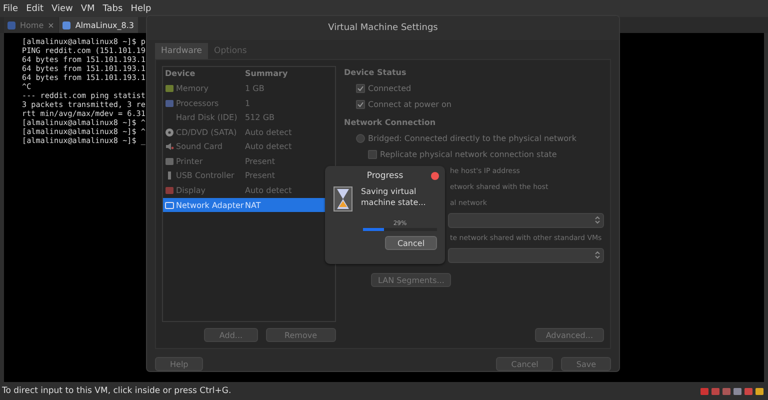 Image resolution: width=768 pixels, height=400 pixels. I want to click on device-row: Processors 1, so click(249, 103).